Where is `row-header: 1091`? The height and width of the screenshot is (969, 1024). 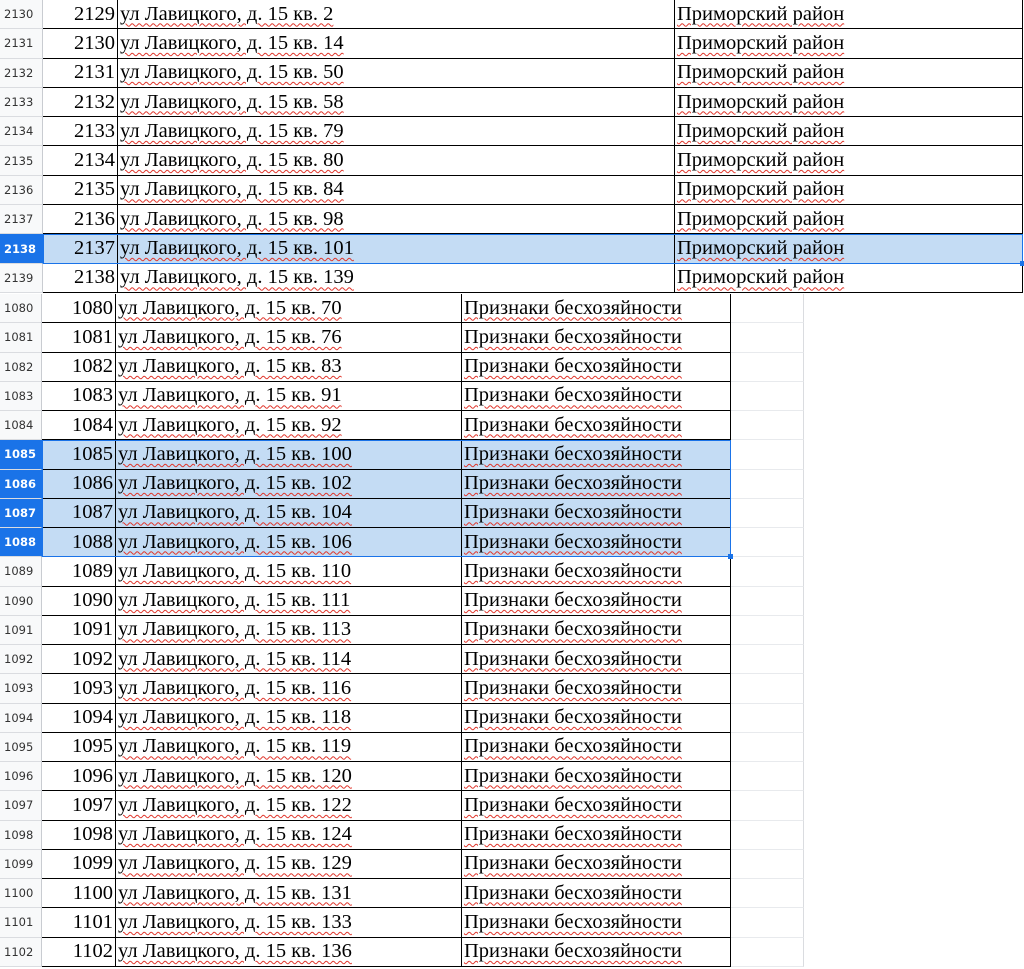
row-header: 1091 is located at coordinates (21, 630).